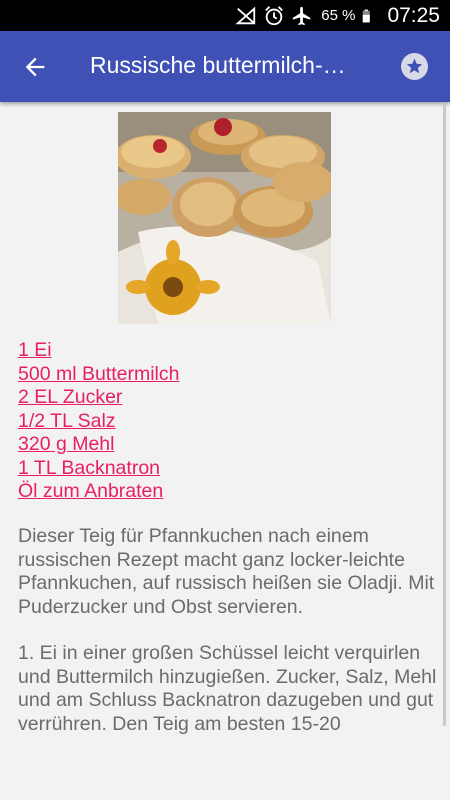 The width and height of the screenshot is (450, 800). I want to click on scrollbar, so click(444, 415).